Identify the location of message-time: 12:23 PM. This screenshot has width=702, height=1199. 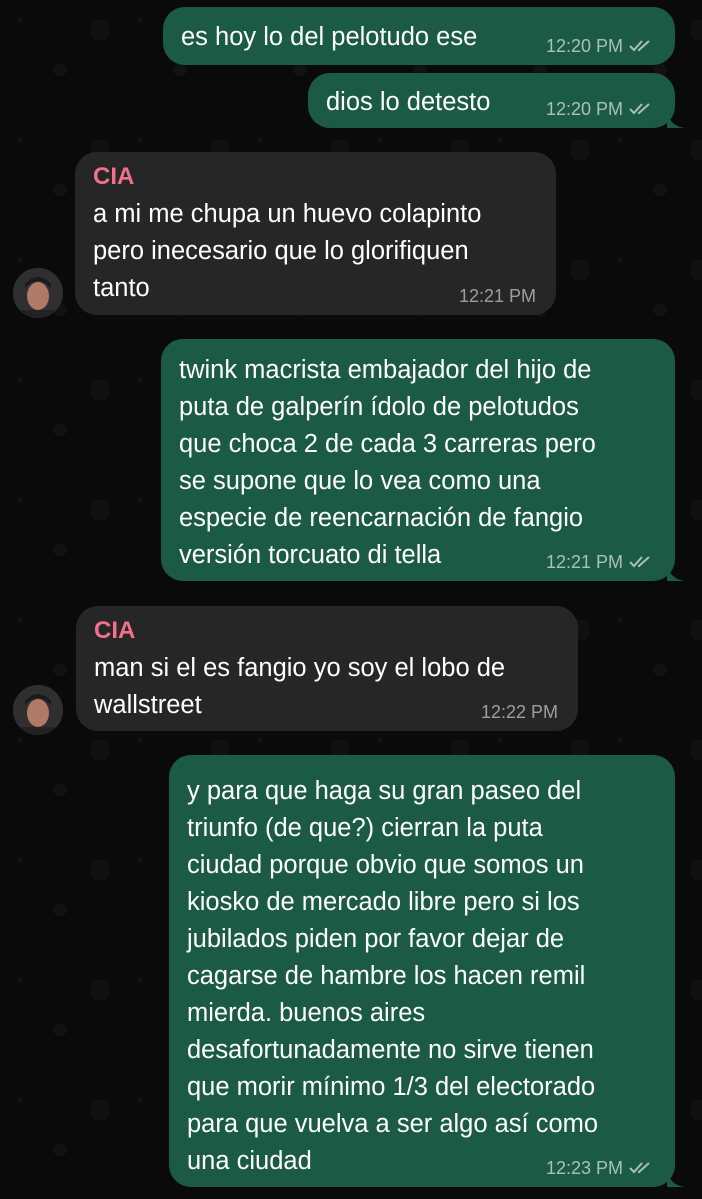
(584, 1168).